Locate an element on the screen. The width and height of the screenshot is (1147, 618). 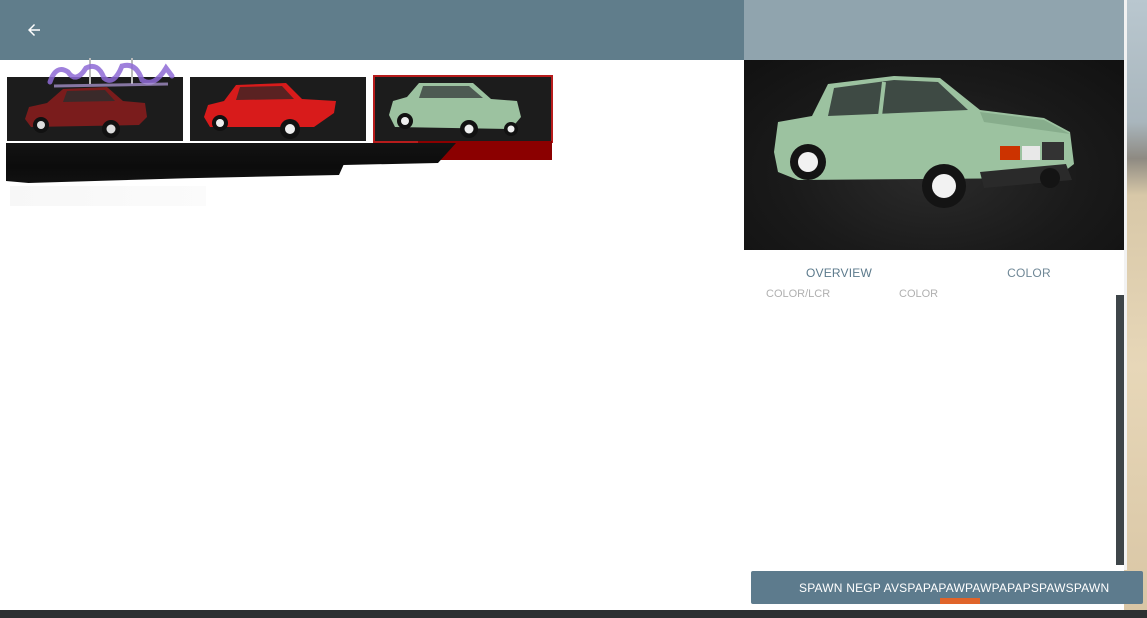
render-artifact-row is located at coordinates (108, 196).